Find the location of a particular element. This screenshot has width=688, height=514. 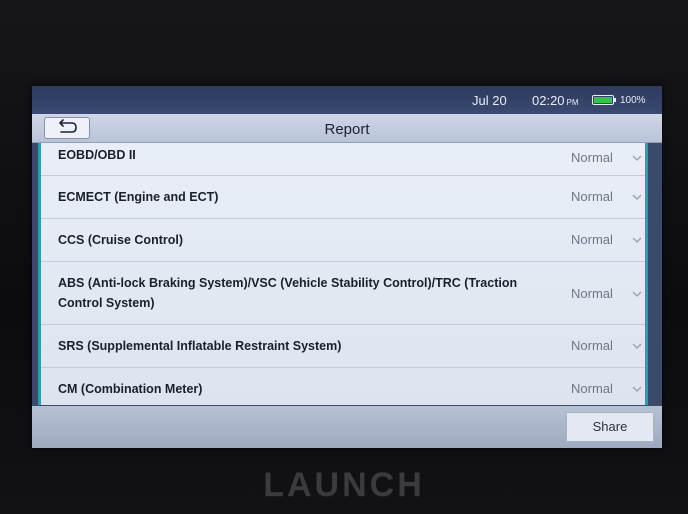

report-row-ecmect: ECMECT (Engine and ECT) Normal is located at coordinates (343, 197).